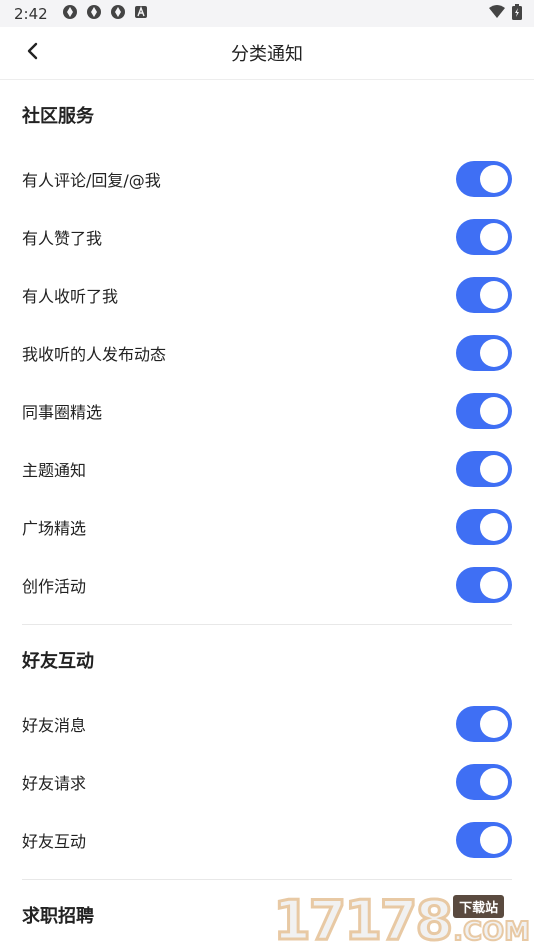  I want to click on text-notification-icon, so click(141, 13).